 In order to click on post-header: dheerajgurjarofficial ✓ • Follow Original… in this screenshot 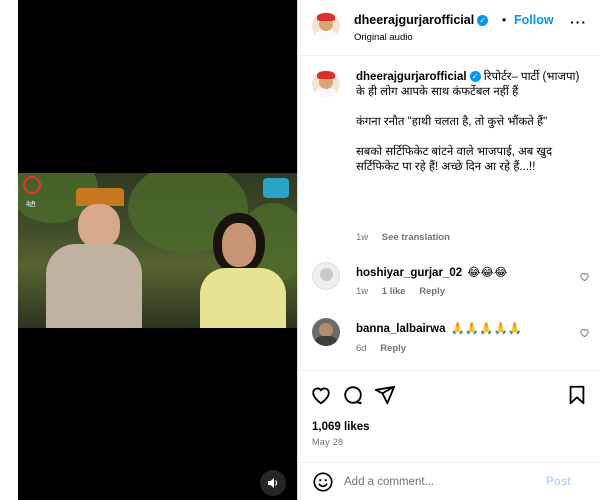, I will do `click(449, 28)`.